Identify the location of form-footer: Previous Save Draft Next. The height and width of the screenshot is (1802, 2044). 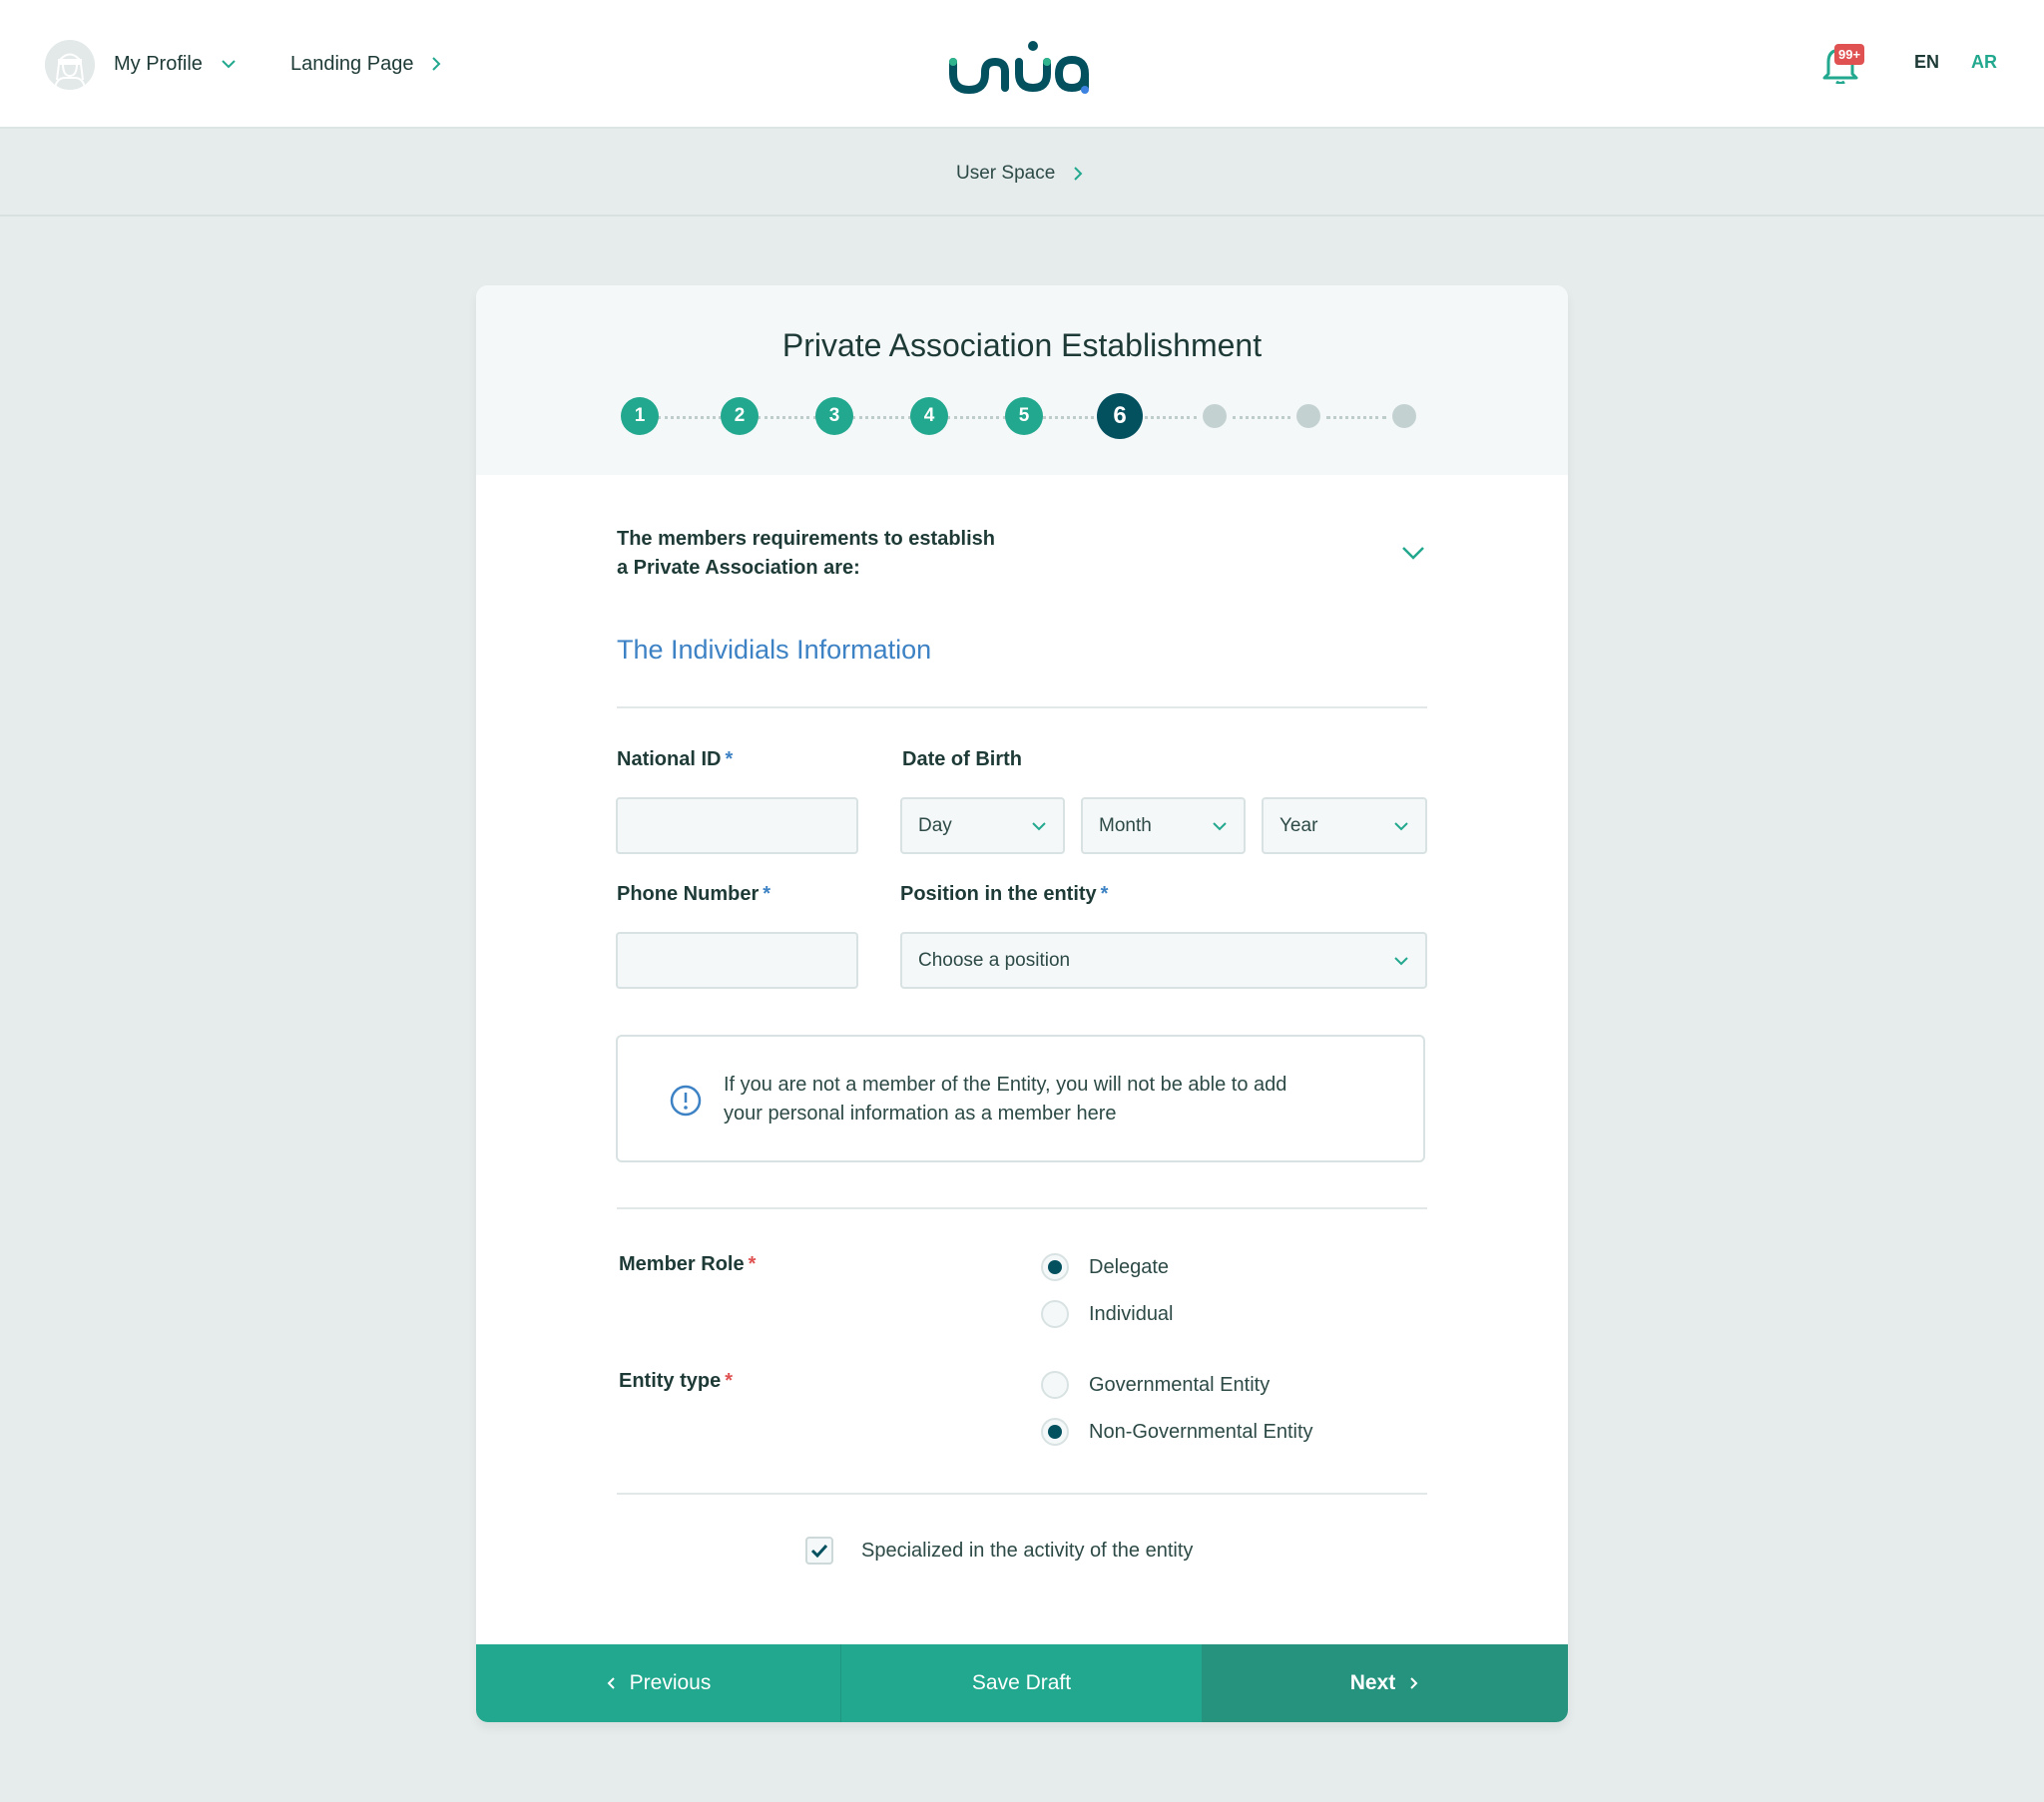
(1022, 1683).